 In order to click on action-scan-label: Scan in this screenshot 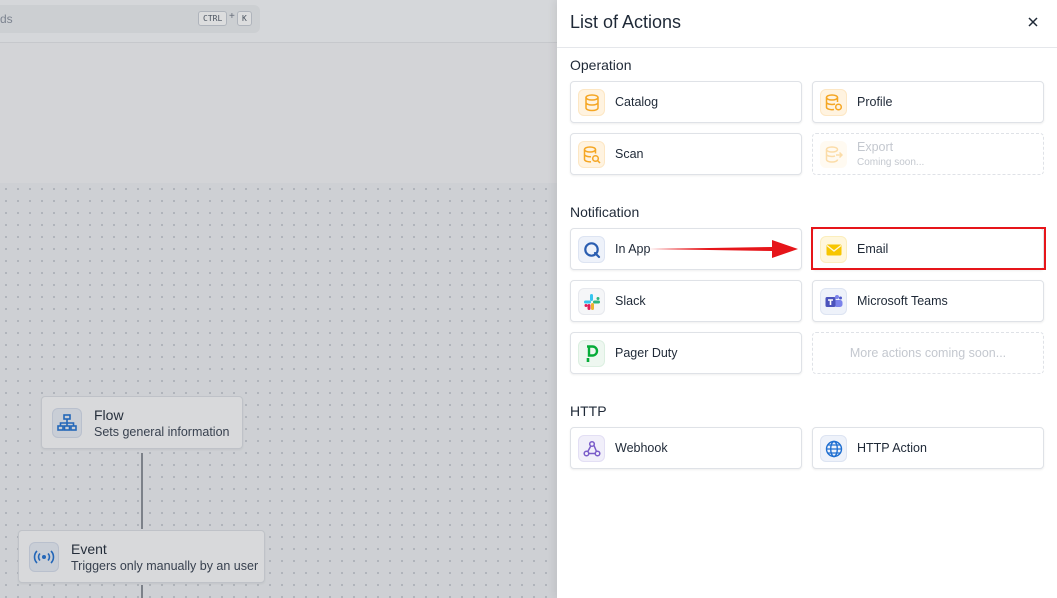, I will do `click(629, 154)`.